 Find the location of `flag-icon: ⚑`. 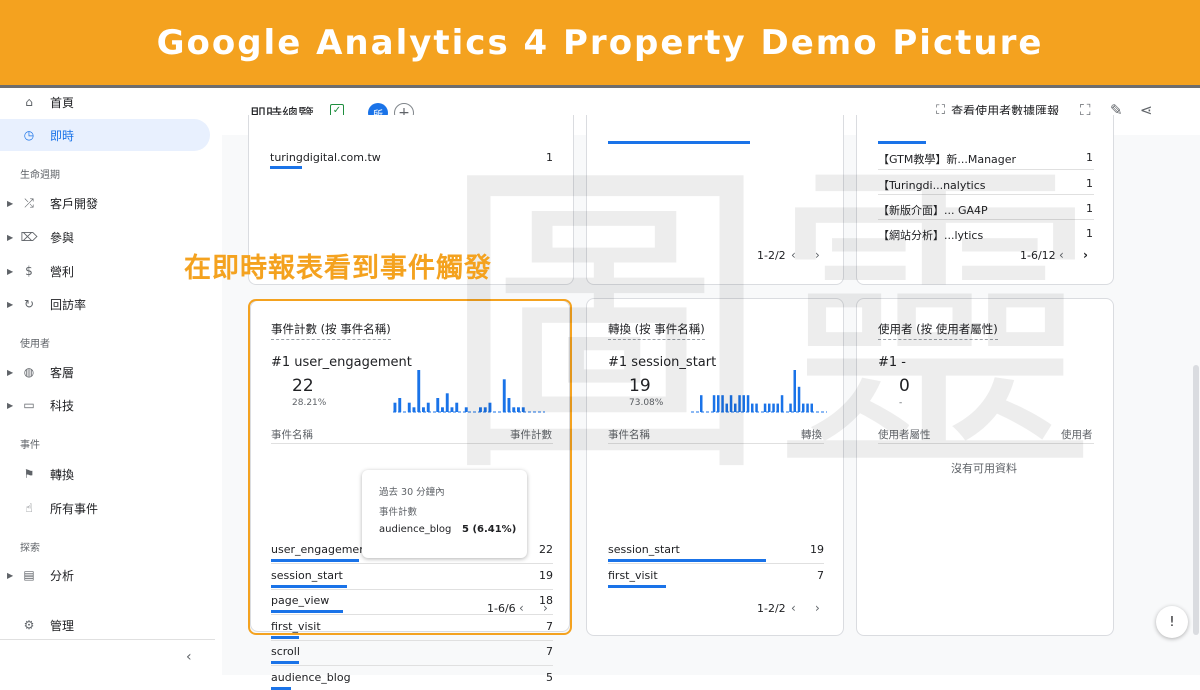

flag-icon: ⚑ is located at coordinates (29, 474).